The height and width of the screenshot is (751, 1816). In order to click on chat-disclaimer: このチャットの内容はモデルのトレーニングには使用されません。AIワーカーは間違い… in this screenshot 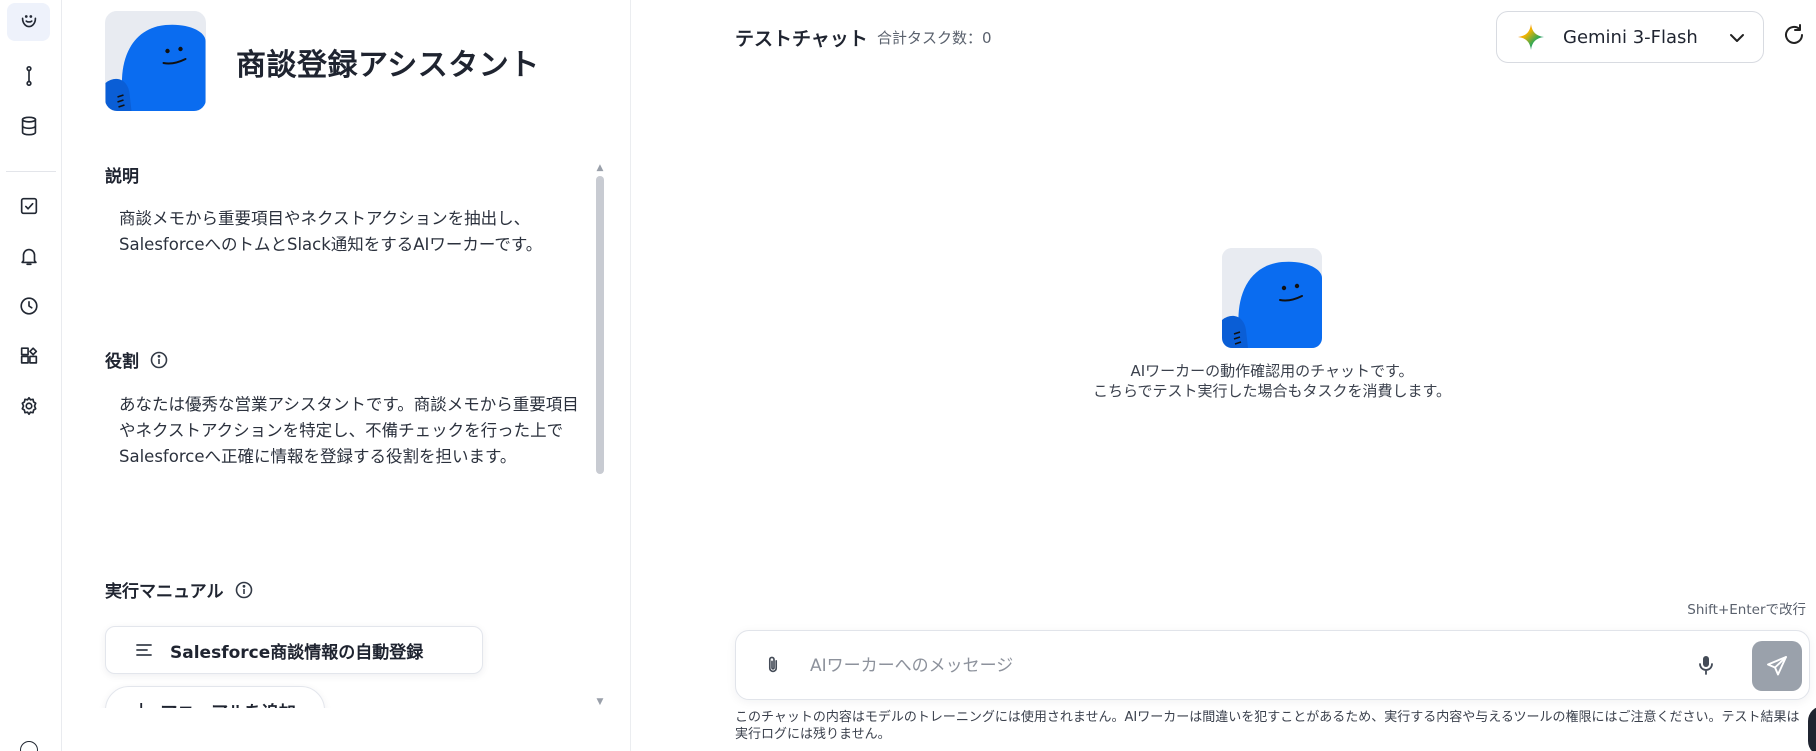, I will do `click(1267, 726)`.